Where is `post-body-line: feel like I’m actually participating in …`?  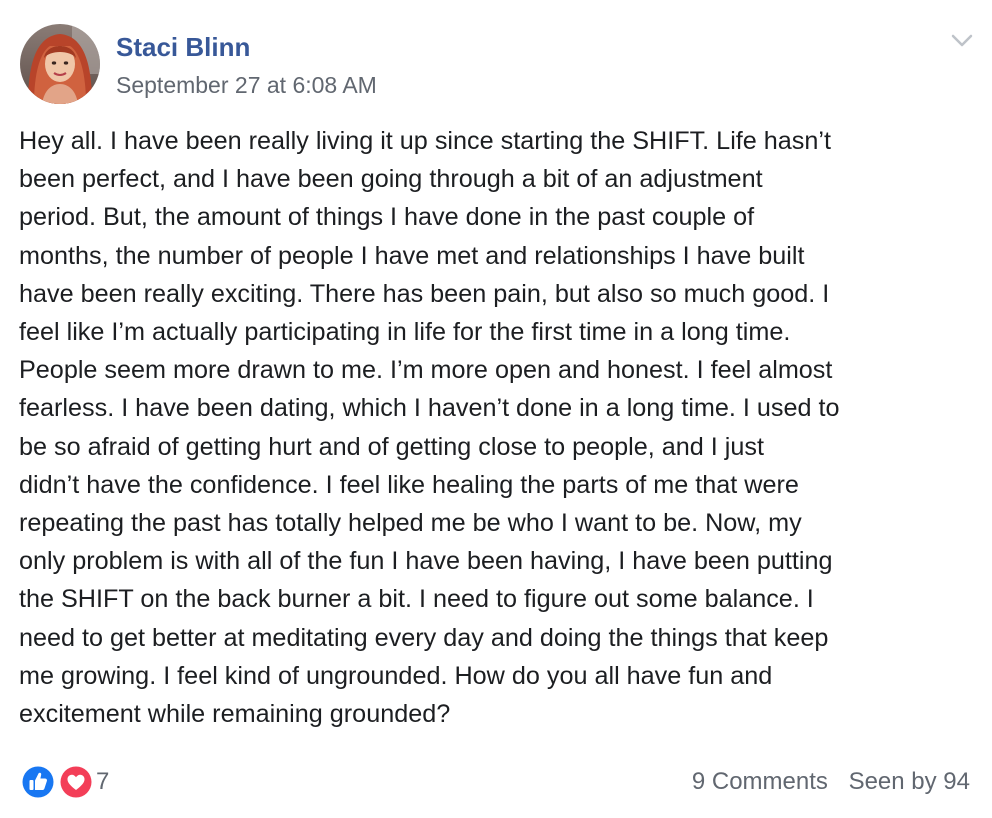
post-body-line: feel like I’m actually participating in … is located at coordinates (405, 332).